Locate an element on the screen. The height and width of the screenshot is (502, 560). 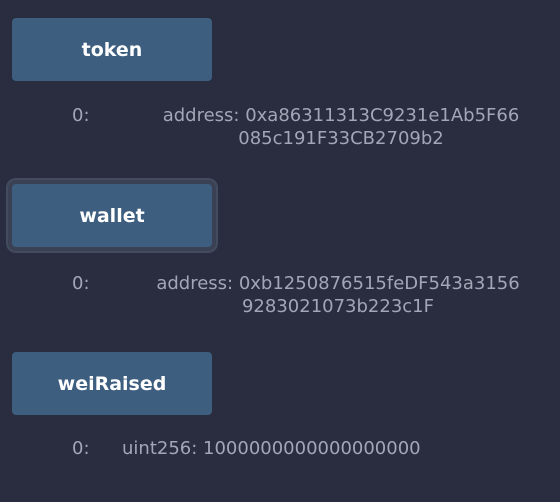
weiraised-result: 0: uint256: 1000000000000000000 is located at coordinates (315, 448).